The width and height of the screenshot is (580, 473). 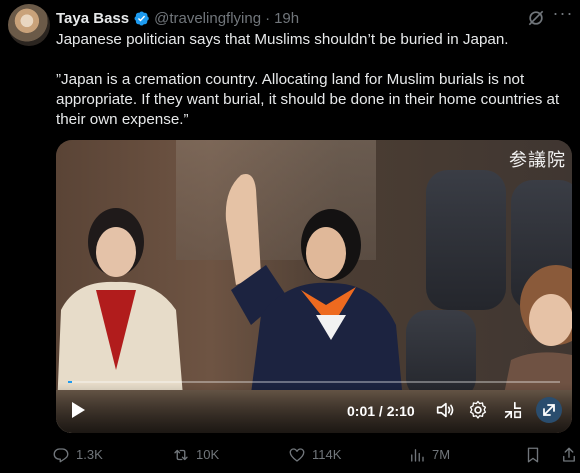 What do you see at coordinates (70, 382) in the screenshot?
I see `video-progress-fill` at bounding box center [70, 382].